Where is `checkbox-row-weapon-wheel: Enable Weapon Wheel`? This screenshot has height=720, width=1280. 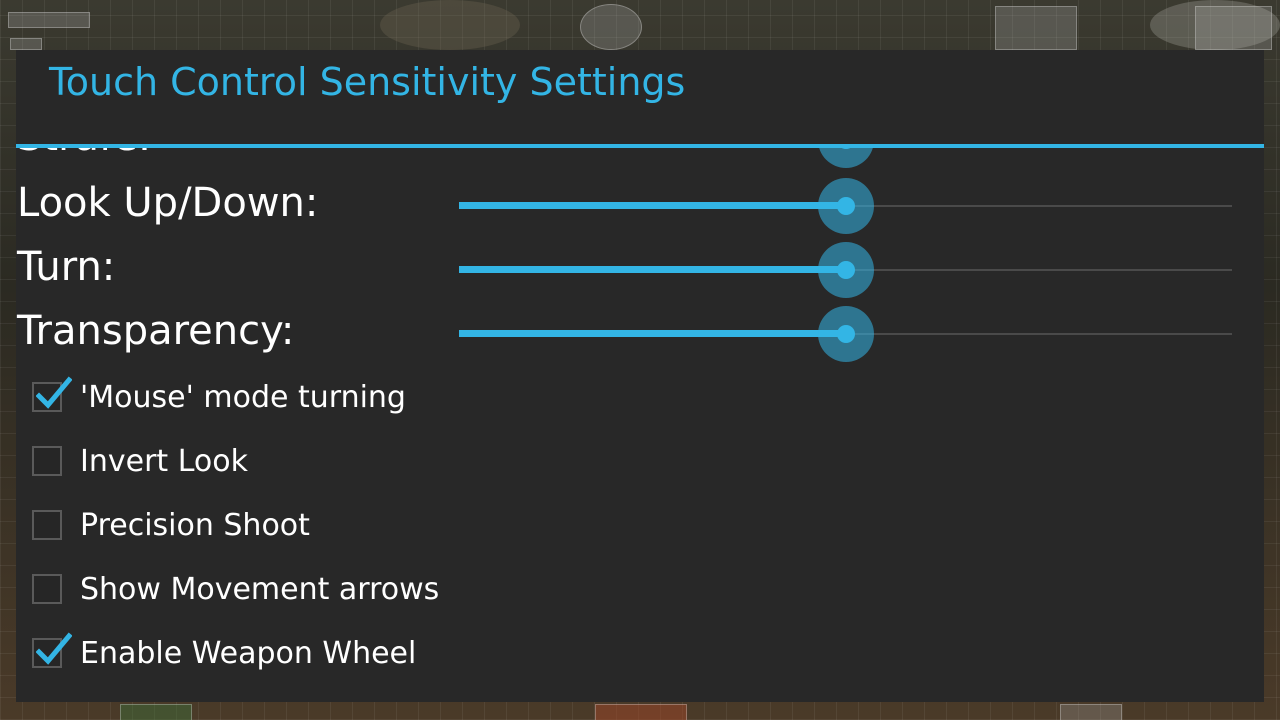 checkbox-row-weapon-wheel: Enable Weapon Wheel is located at coordinates (316, 654).